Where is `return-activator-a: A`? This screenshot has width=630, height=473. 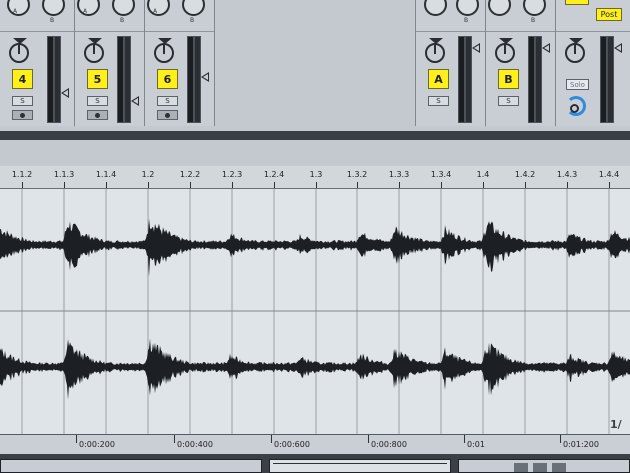
return-activator-a: A is located at coordinates (438, 79).